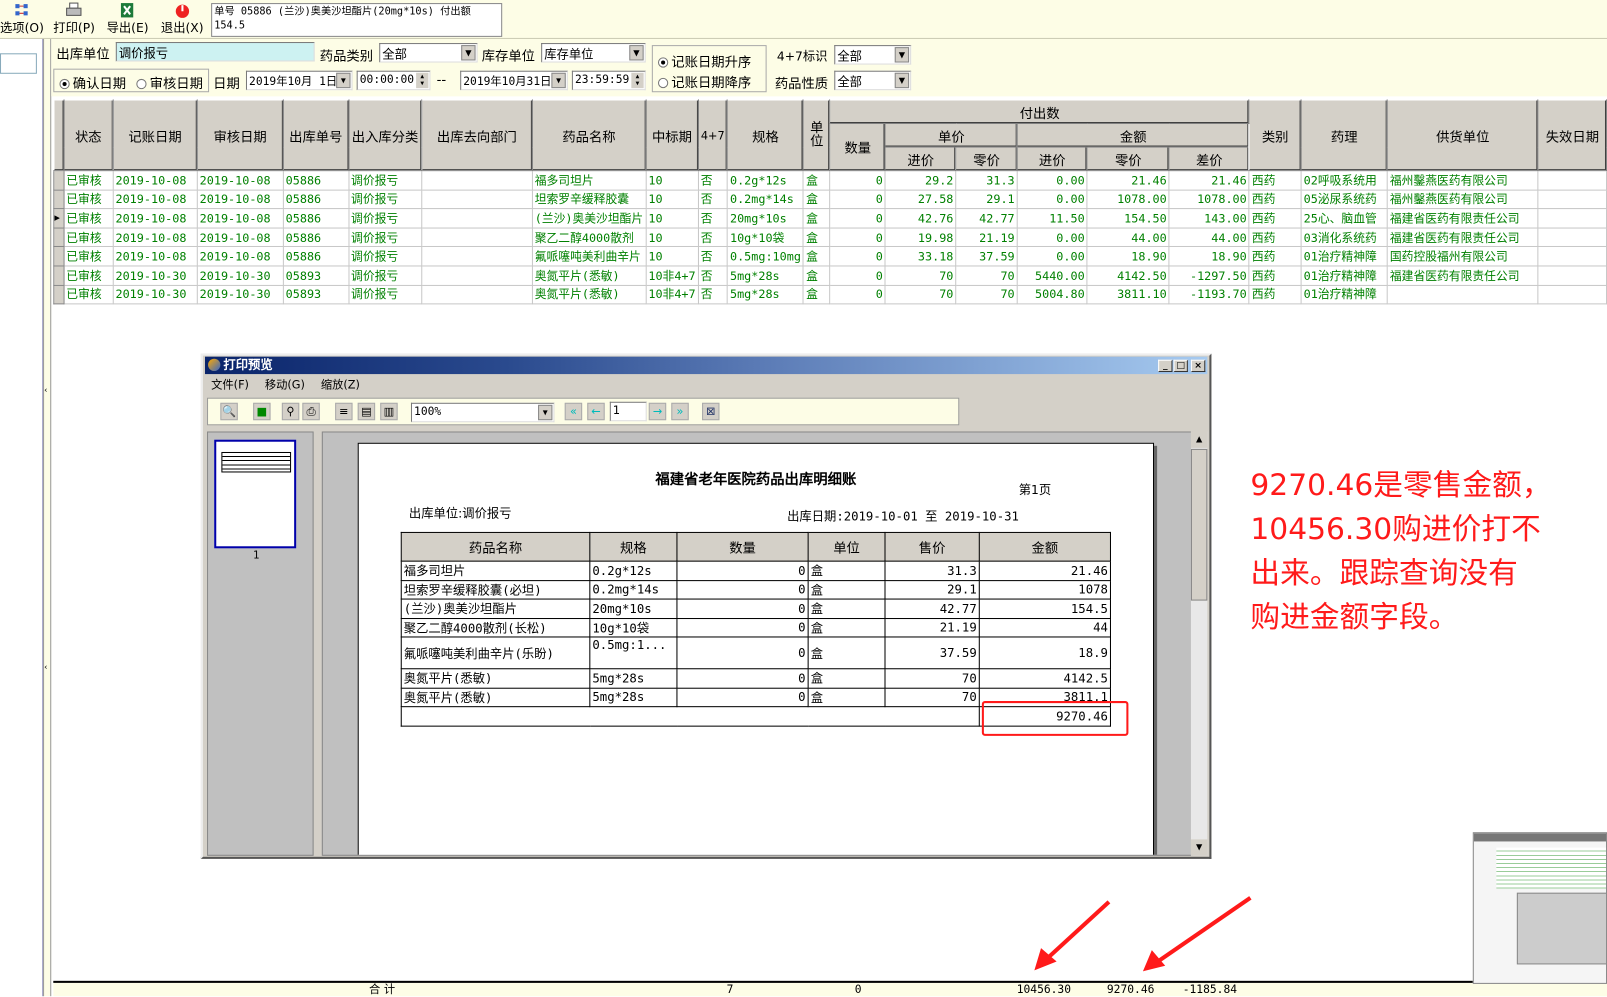 This screenshot has width=1607, height=997. Describe the element at coordinates (240, 294) in the screenshot. I see `cell-audit-date: 2019-10-30` at that location.